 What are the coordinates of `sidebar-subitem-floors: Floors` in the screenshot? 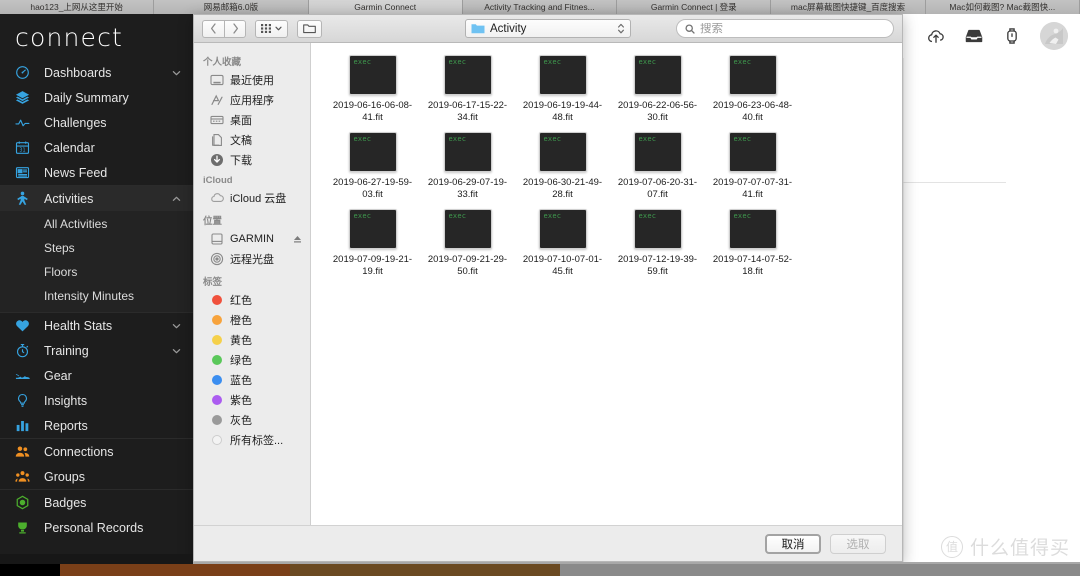 It's located at (96, 272).